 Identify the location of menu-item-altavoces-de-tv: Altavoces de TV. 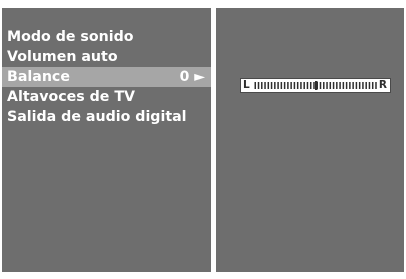
(106, 97).